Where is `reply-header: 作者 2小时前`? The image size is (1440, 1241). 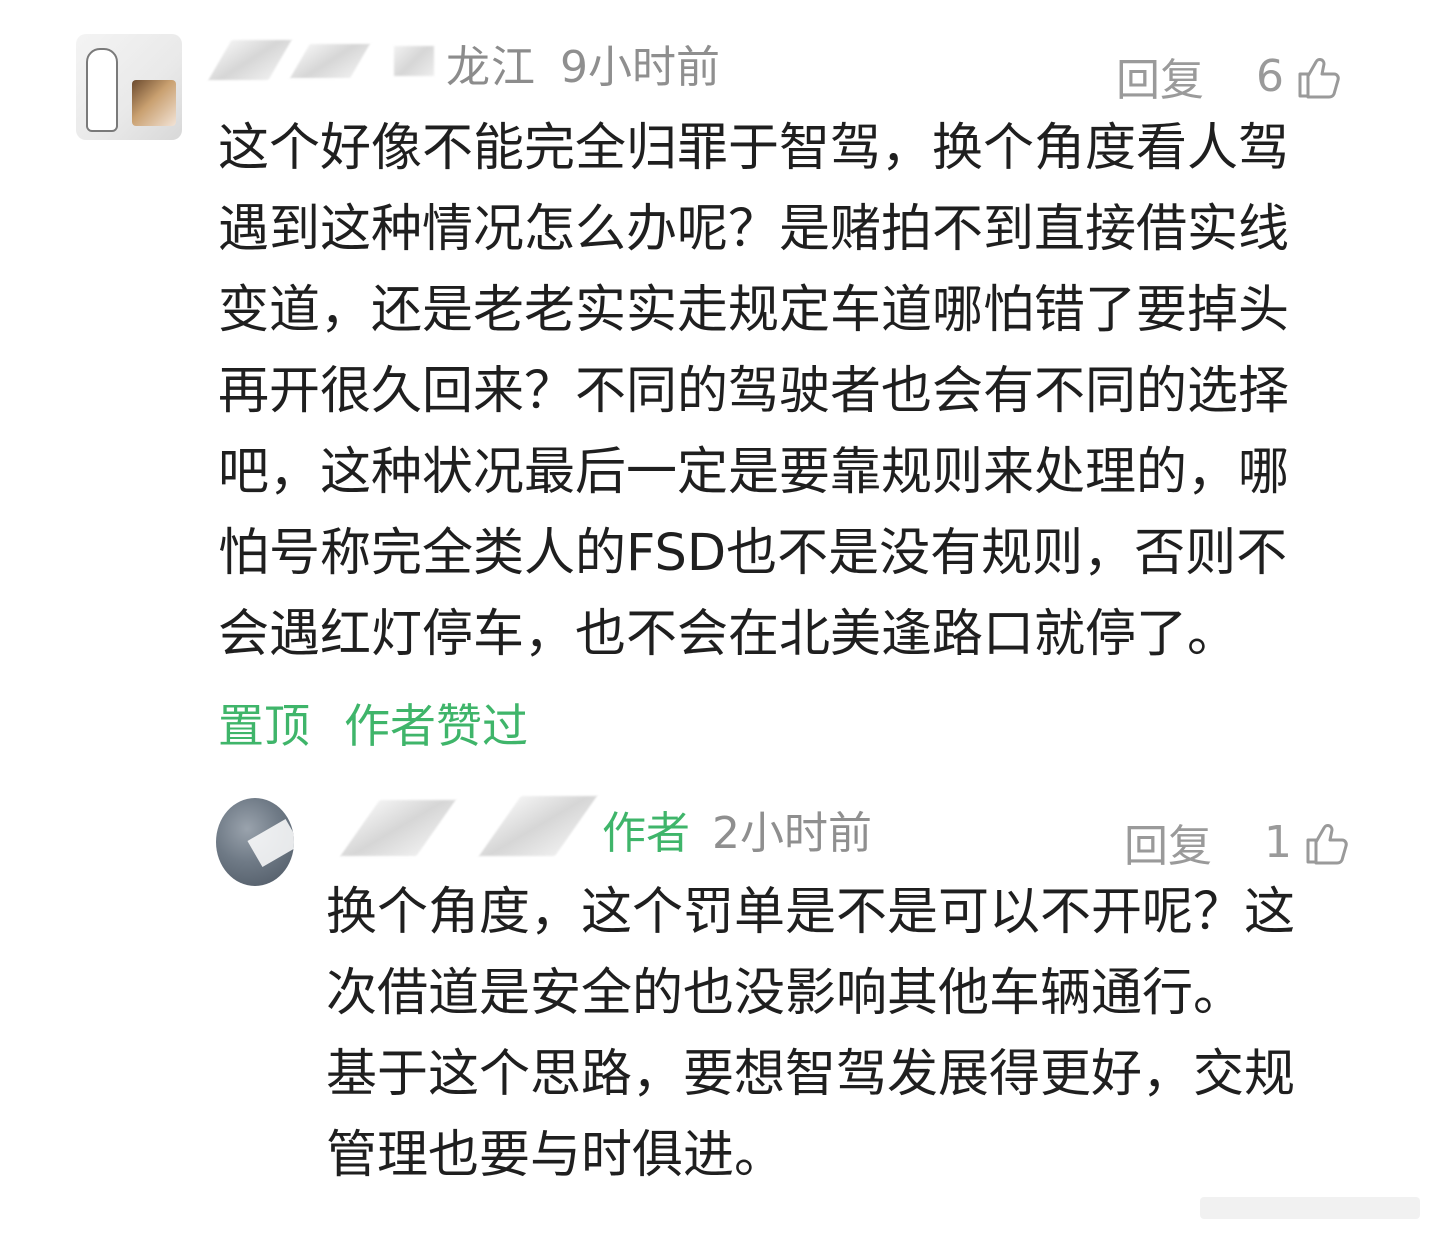
reply-header: 作者 2小时前 is located at coordinates (737, 834).